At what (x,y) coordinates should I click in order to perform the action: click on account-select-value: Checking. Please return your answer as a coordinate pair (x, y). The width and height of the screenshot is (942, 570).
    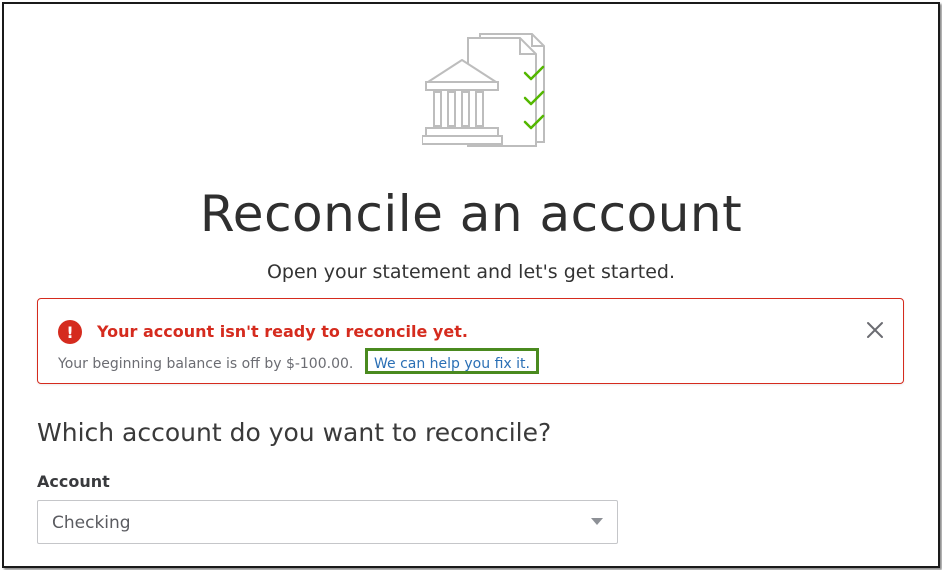
    Looking at the image, I should click on (91, 523).